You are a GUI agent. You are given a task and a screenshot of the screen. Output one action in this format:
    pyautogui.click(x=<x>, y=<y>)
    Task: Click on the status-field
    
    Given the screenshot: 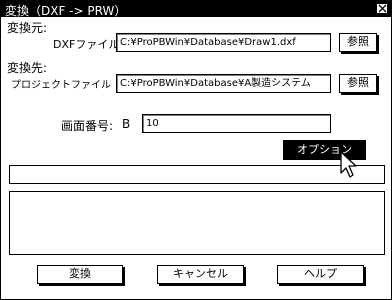 What is the action you would take?
    pyautogui.click(x=197, y=174)
    